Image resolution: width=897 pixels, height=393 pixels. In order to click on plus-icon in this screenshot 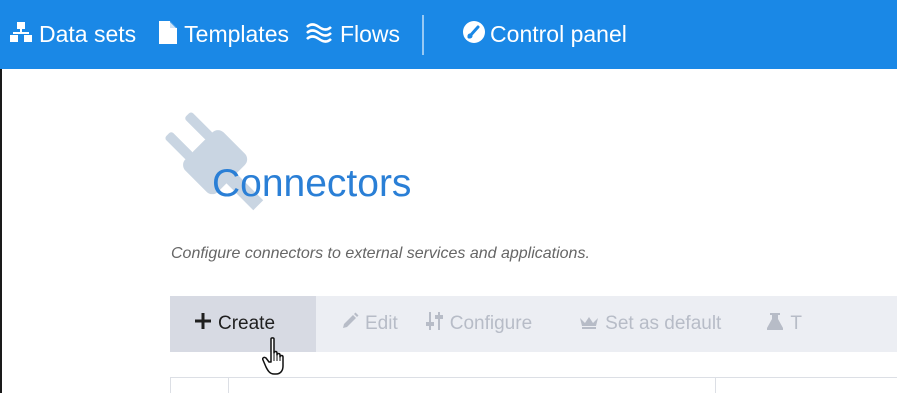, I will do `click(203, 324)`.